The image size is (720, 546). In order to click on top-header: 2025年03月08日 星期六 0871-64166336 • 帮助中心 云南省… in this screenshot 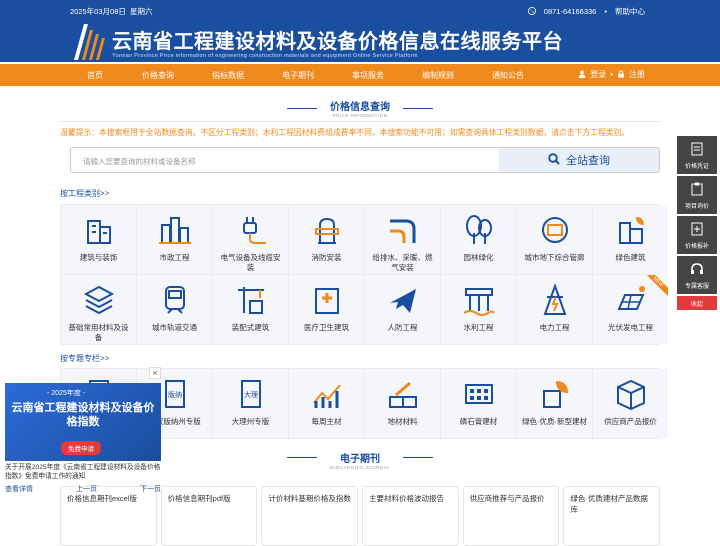, I will do `click(360, 31)`.